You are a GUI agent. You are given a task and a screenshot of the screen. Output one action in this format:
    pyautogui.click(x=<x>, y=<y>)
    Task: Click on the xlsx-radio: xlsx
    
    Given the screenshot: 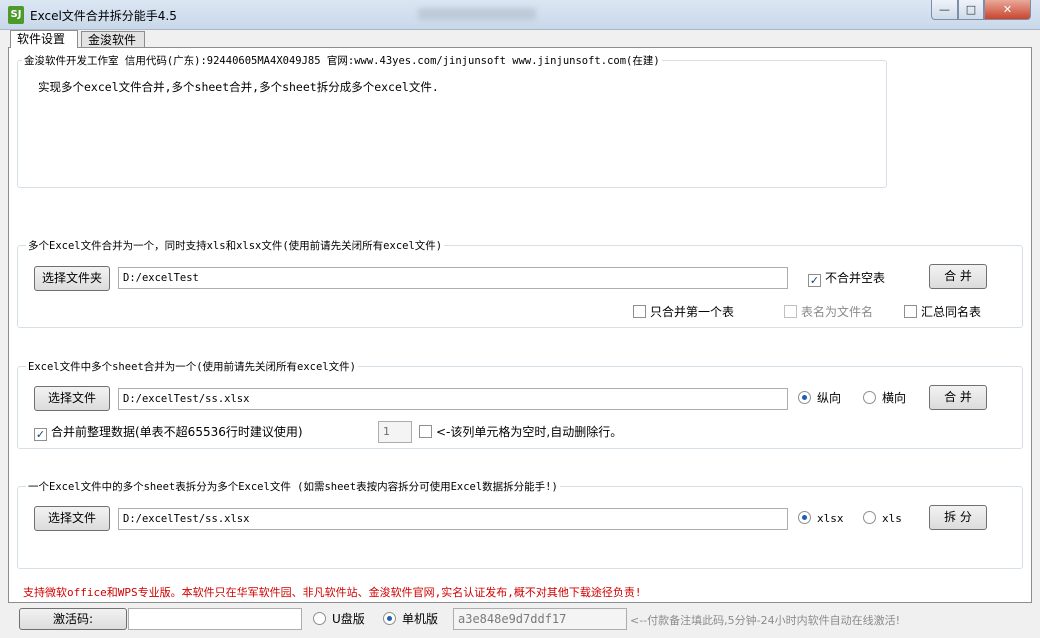 What is the action you would take?
    pyautogui.click(x=821, y=519)
    